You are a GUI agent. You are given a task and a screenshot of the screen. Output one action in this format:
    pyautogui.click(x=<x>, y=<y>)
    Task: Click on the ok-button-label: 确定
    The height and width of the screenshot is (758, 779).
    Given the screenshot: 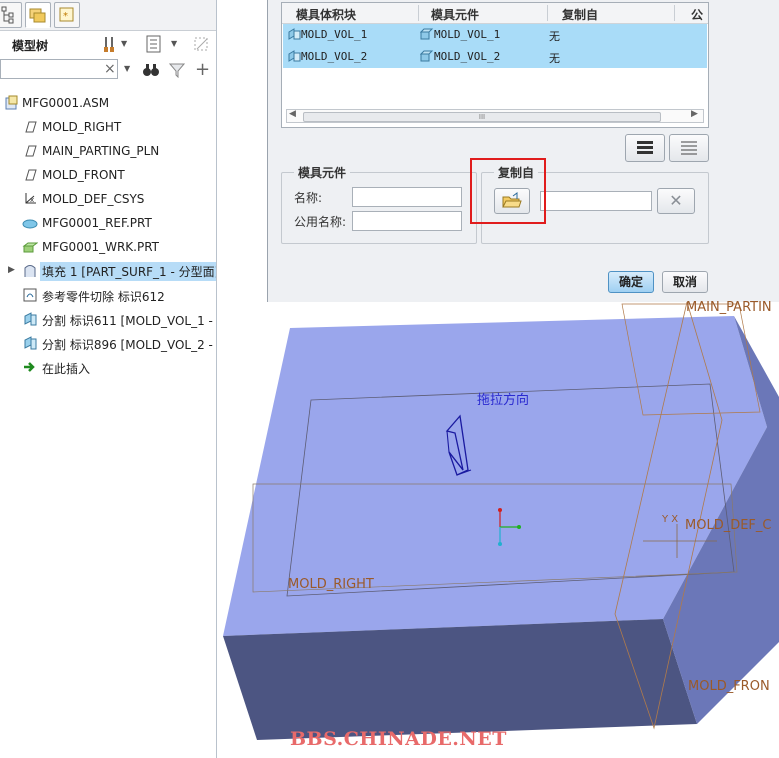 What is the action you would take?
    pyautogui.click(x=630, y=282)
    